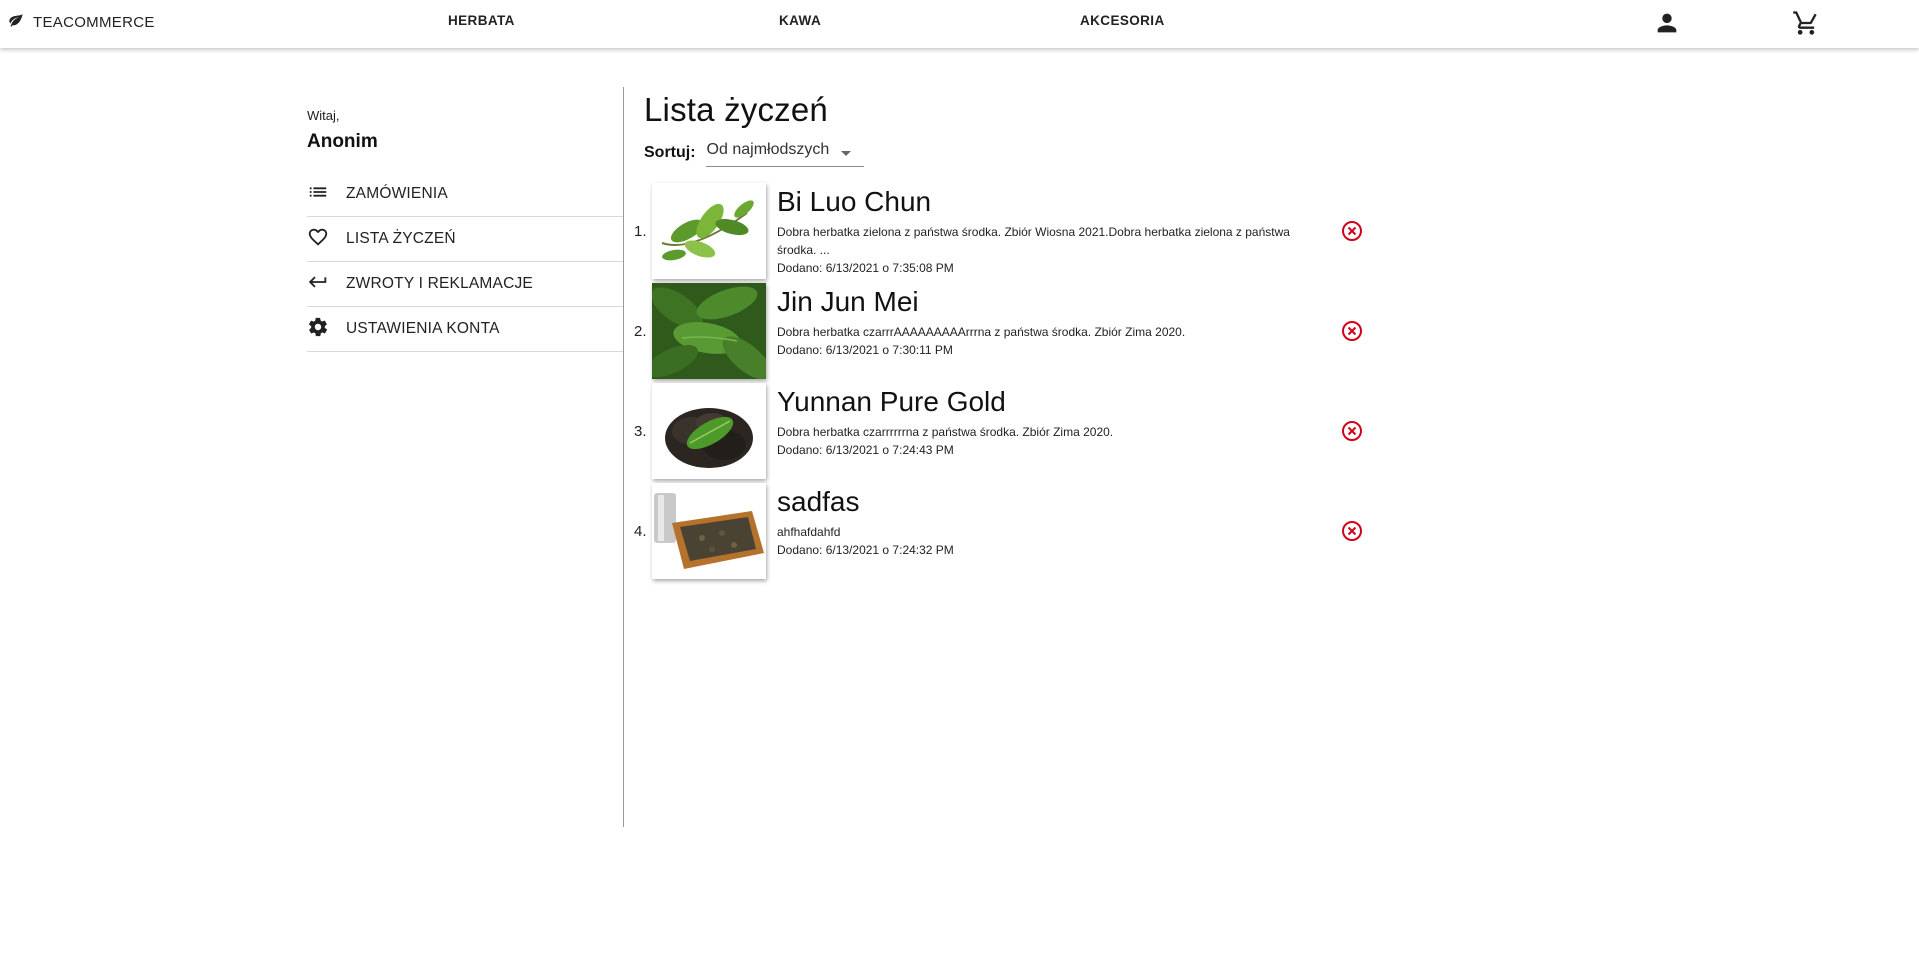  What do you see at coordinates (640, 531) in the screenshot?
I see `item-number: 4.` at bounding box center [640, 531].